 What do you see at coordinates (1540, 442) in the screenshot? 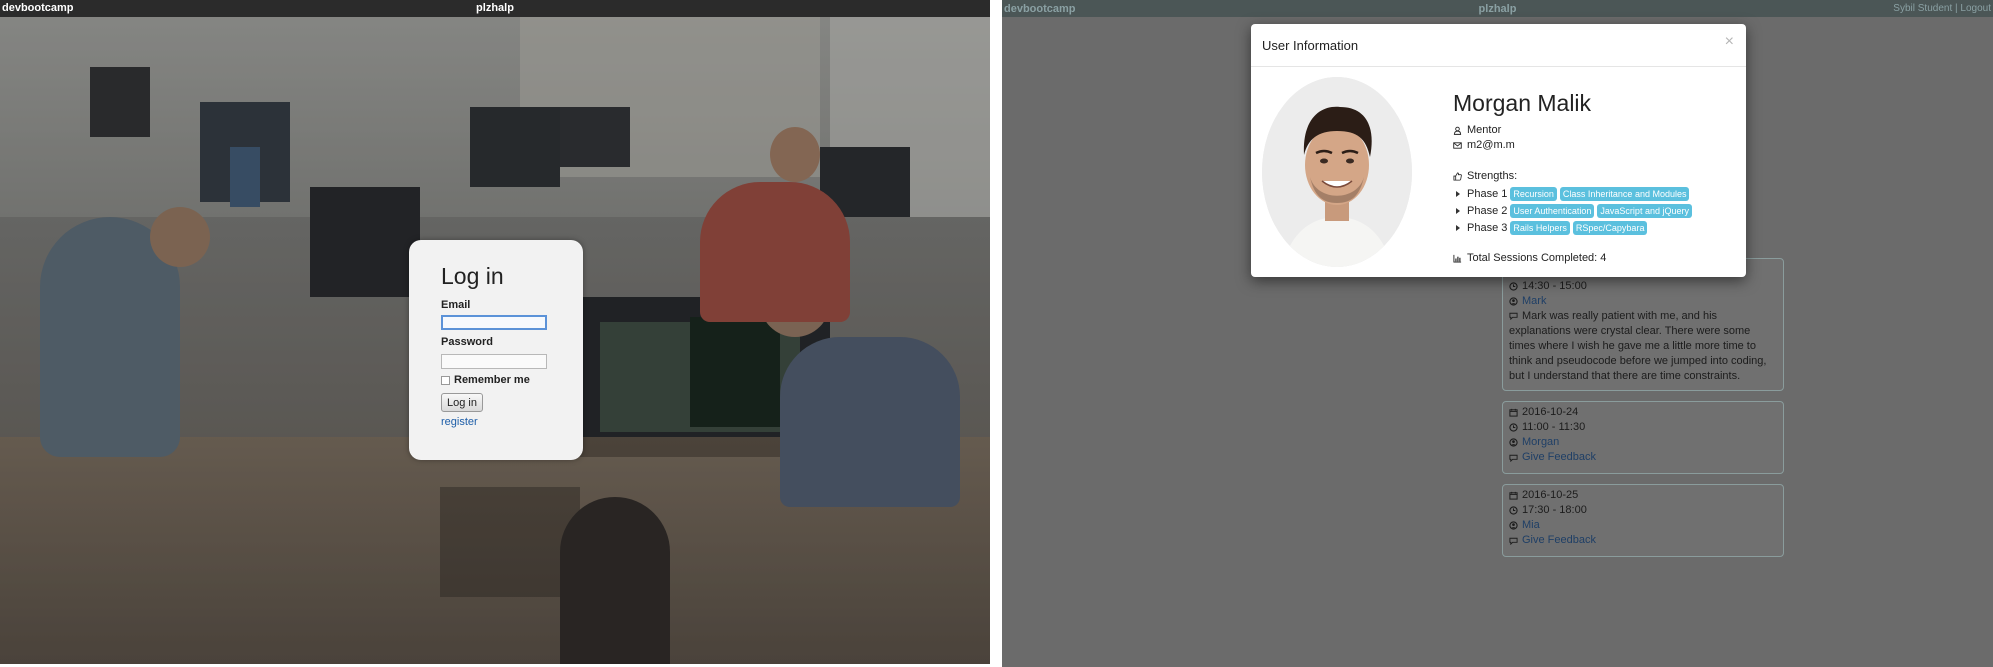
I see `mentor-link: Morgan` at bounding box center [1540, 442].